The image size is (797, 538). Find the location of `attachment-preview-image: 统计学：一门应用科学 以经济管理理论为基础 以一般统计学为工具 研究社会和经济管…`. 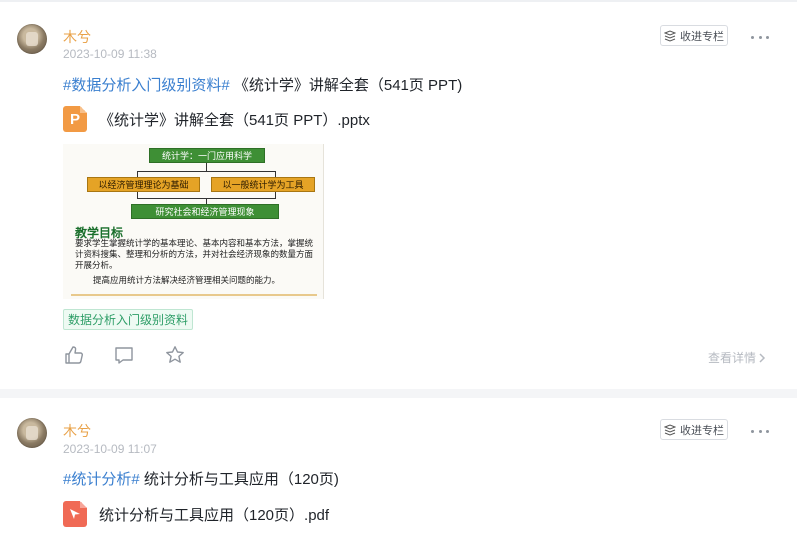

attachment-preview-image: 统计学：一门应用科学 以经济管理理论为基础 以一般统计学为工具 研究社会和经济管… is located at coordinates (193, 221).